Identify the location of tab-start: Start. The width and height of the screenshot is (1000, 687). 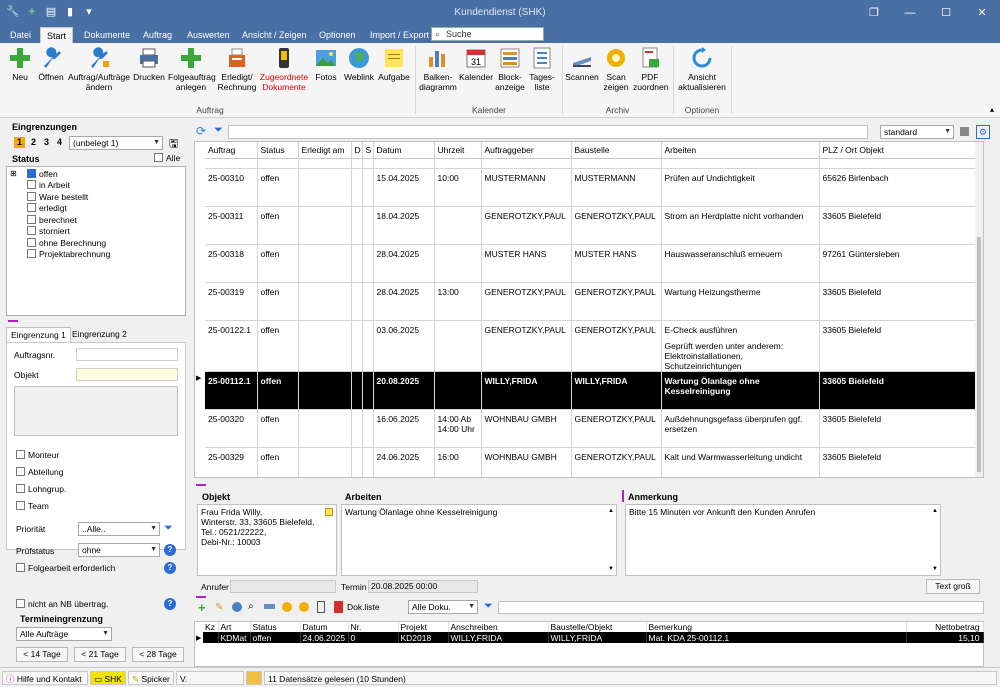
(57, 35).